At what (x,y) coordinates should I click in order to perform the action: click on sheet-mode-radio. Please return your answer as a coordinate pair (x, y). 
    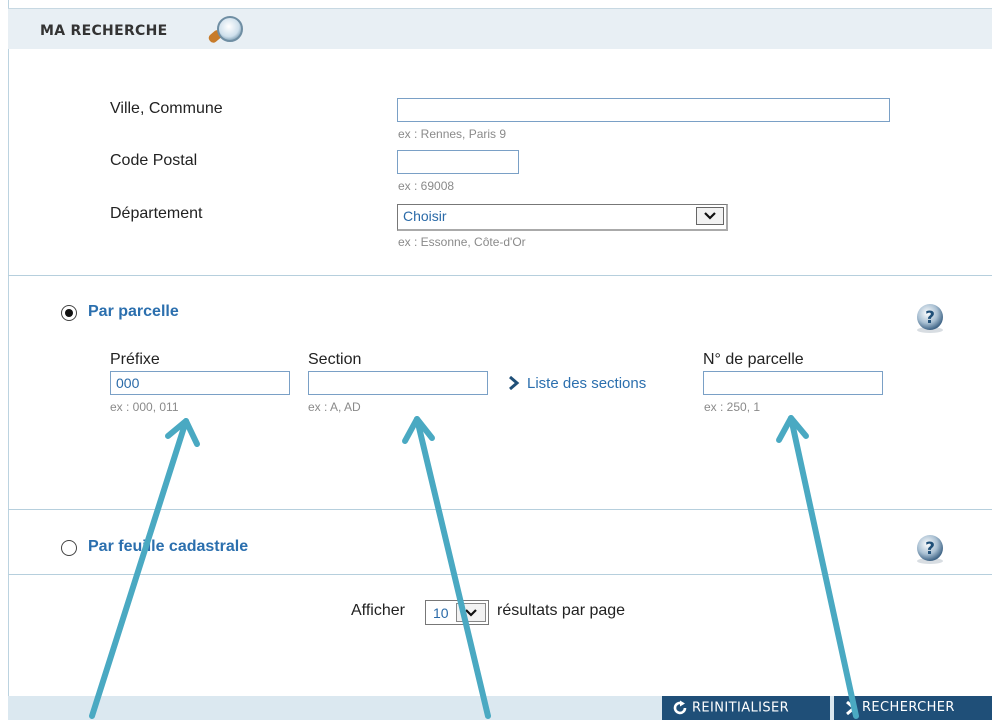
    Looking at the image, I should click on (69, 548).